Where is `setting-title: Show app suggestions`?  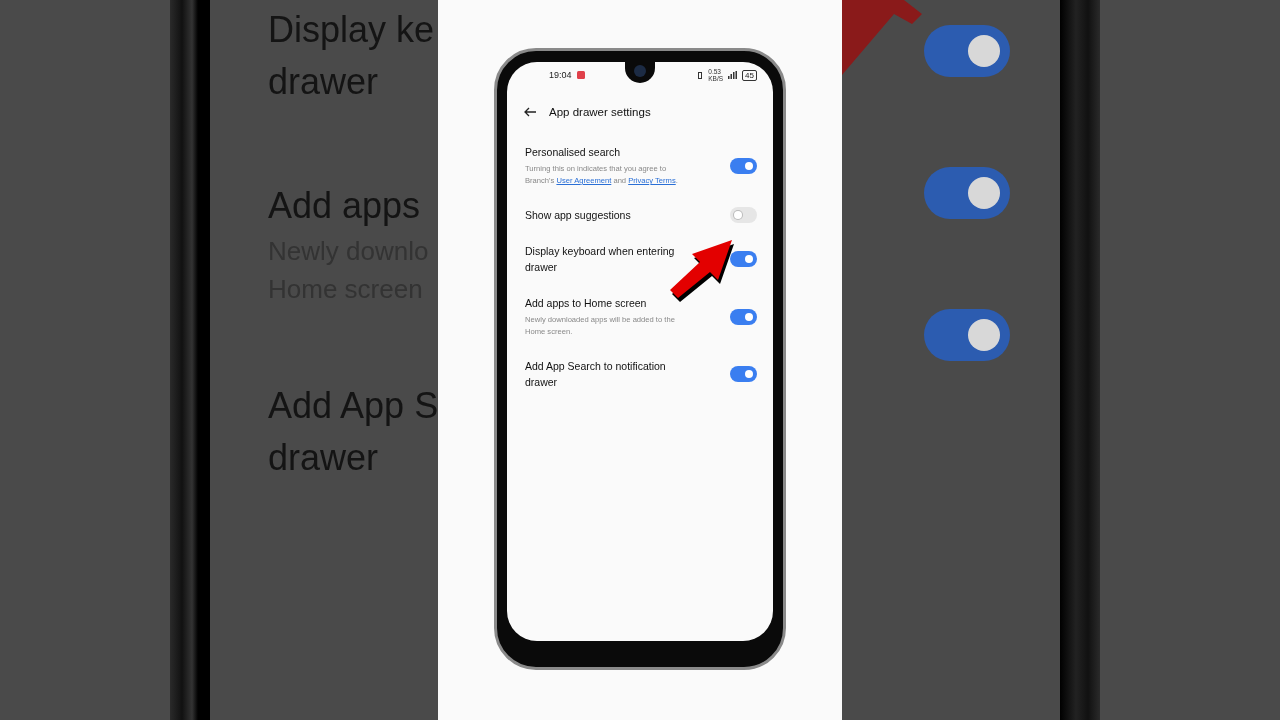 setting-title: Show app suggestions is located at coordinates (578, 215).